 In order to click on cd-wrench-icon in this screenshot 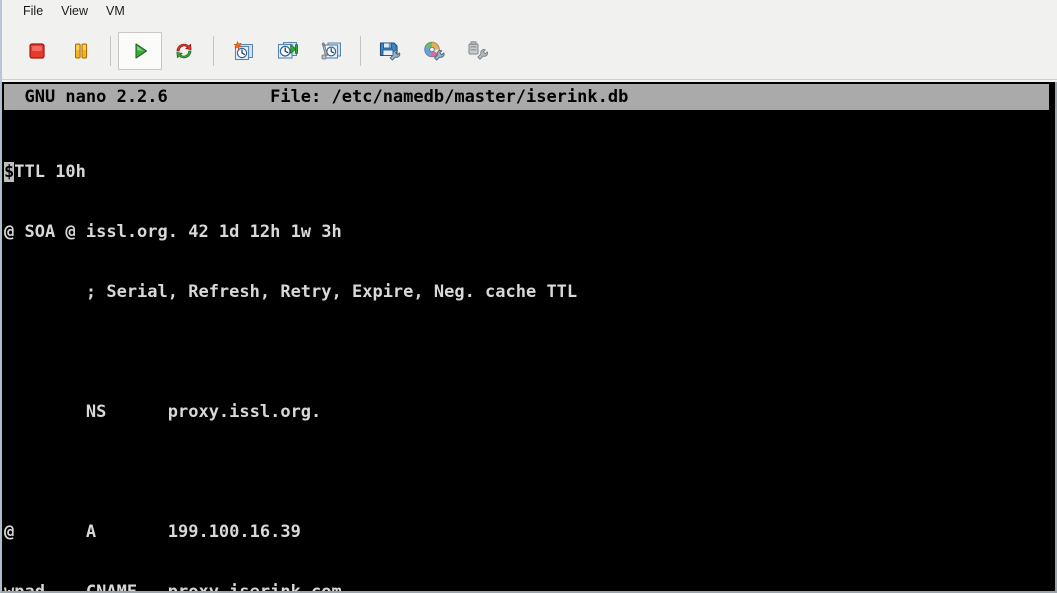, I will do `click(434, 51)`.